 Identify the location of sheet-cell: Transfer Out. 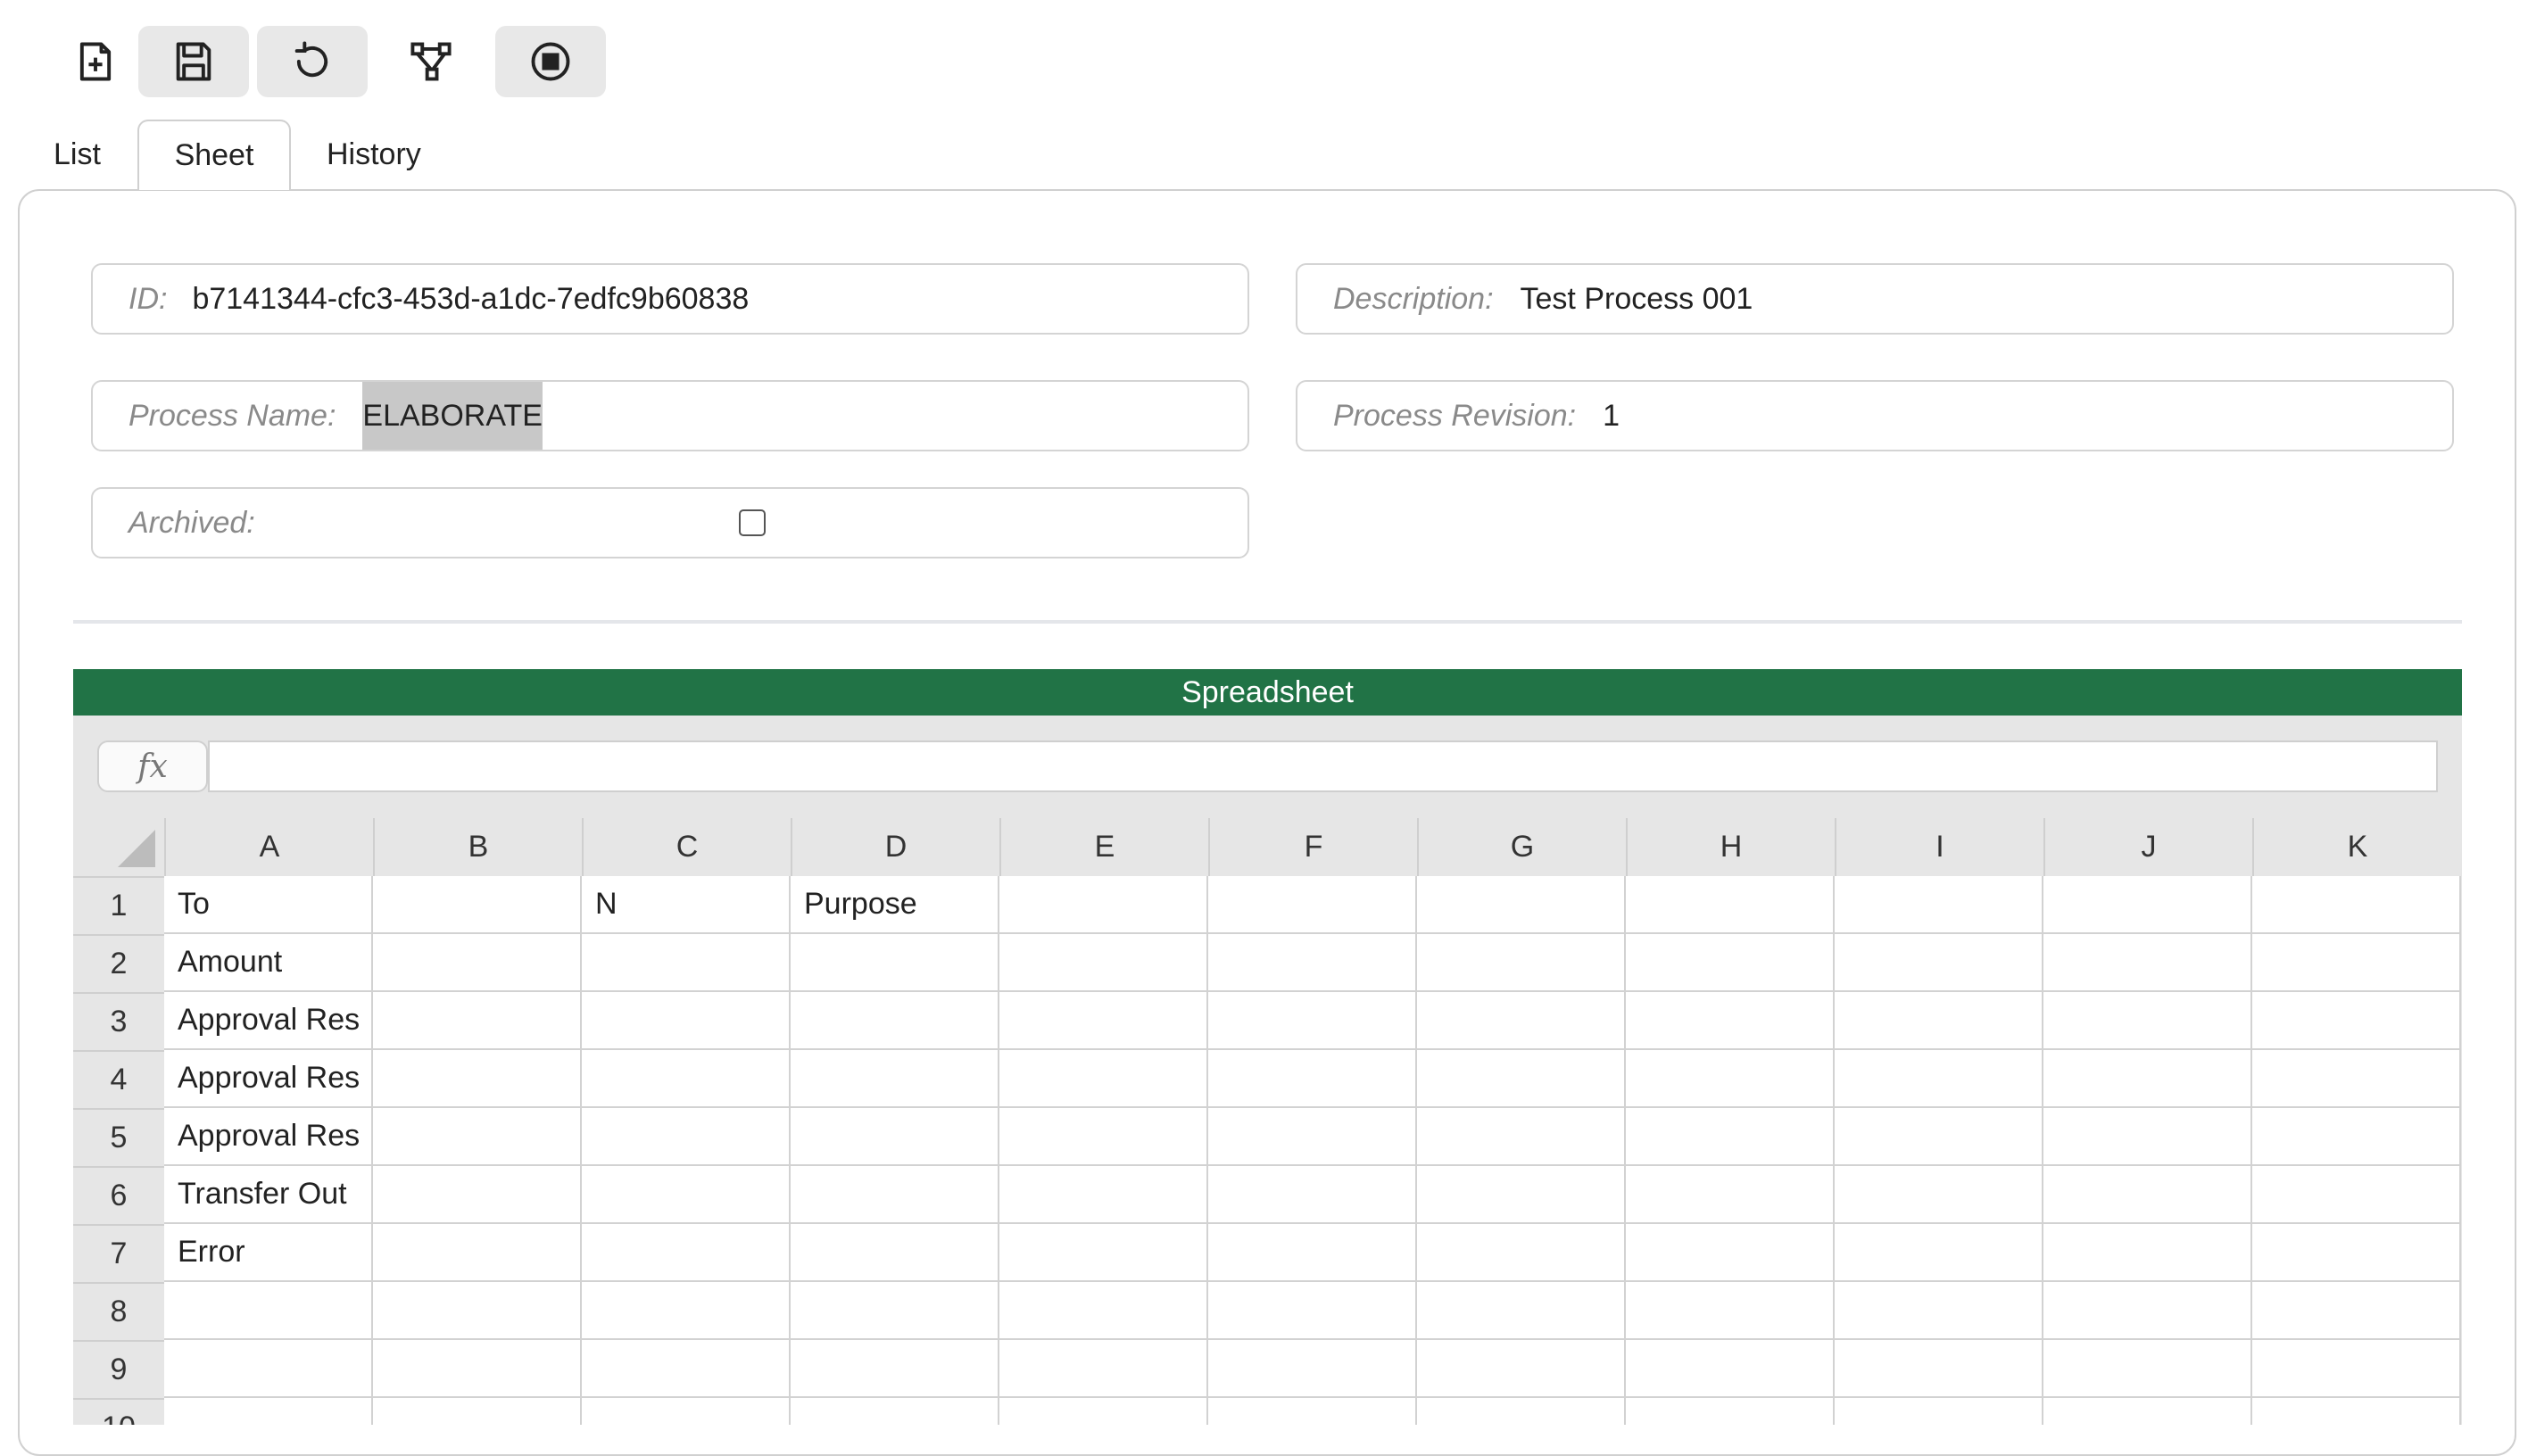
(268, 1195).